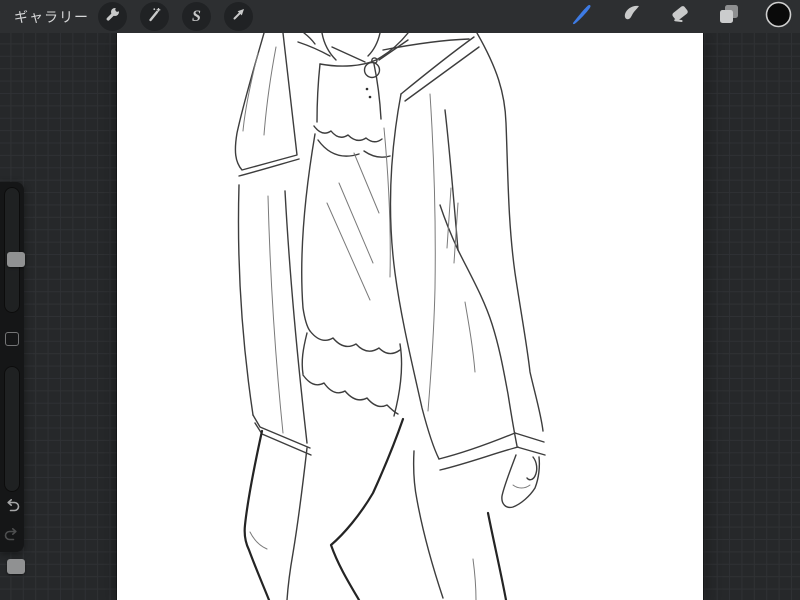 This screenshot has height=600, width=800. I want to click on layers-button, so click(729, 17).